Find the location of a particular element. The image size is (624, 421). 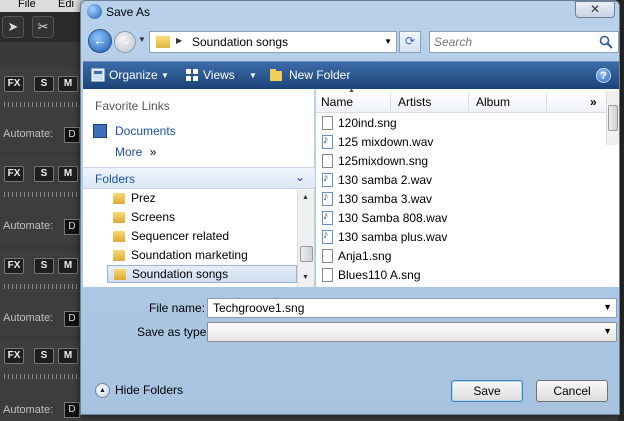

new-folder-button: New Folder is located at coordinates (319, 75).